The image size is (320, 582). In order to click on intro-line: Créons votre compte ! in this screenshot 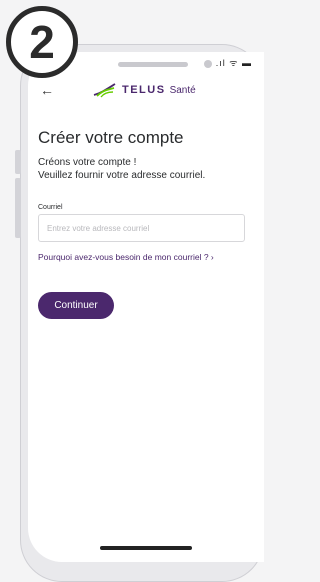, I will do `click(87, 162)`.